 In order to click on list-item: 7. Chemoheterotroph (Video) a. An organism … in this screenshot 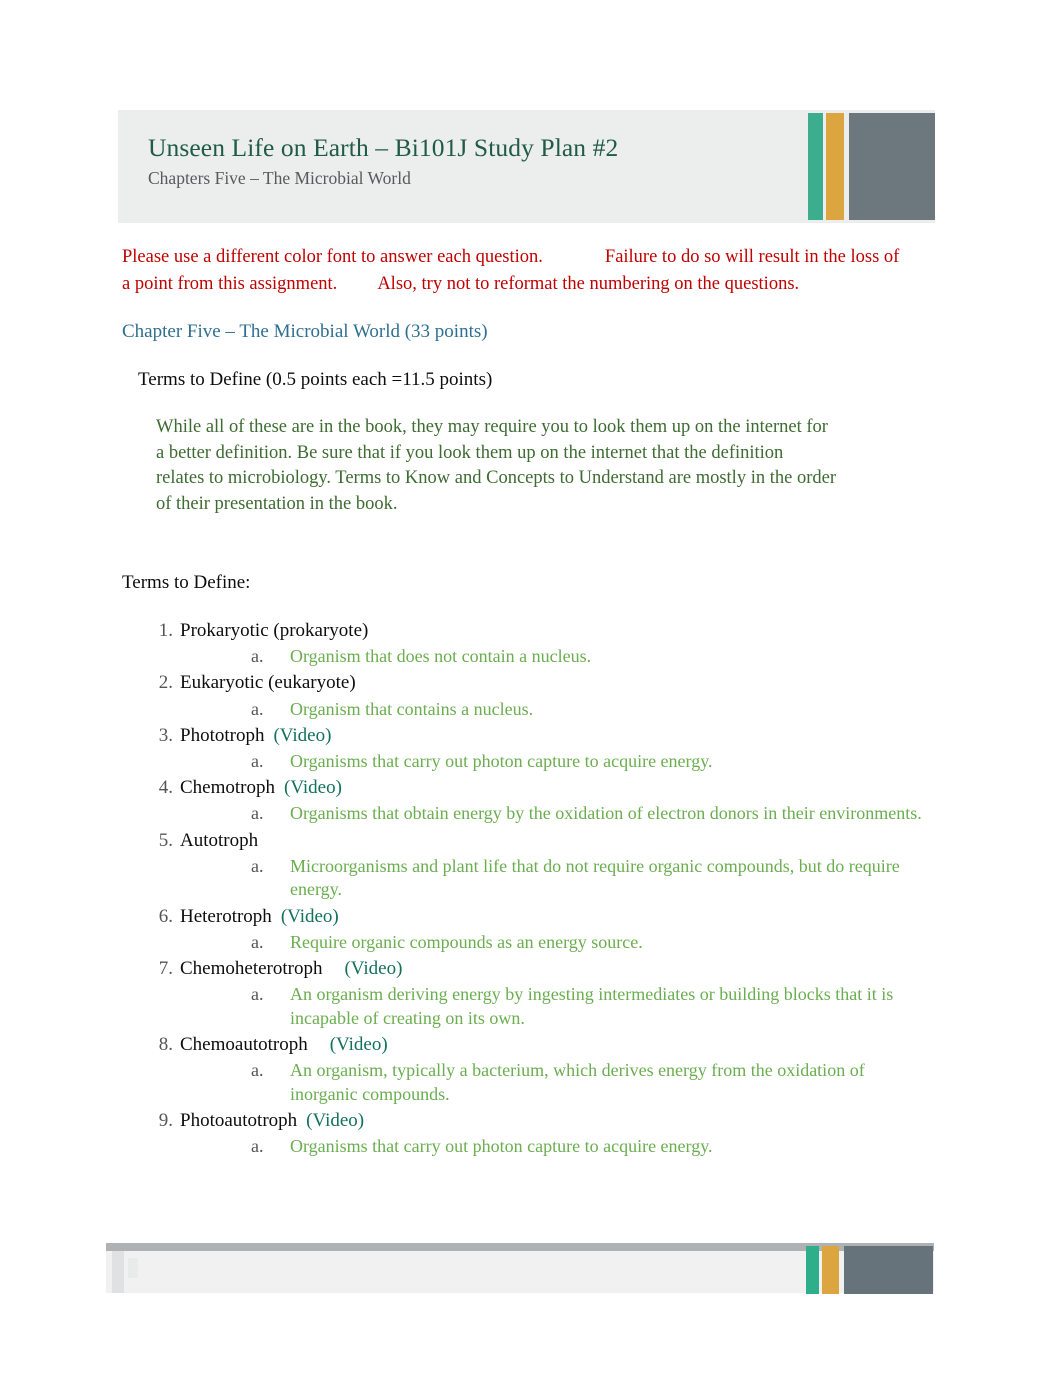, I will do `click(522, 993)`.